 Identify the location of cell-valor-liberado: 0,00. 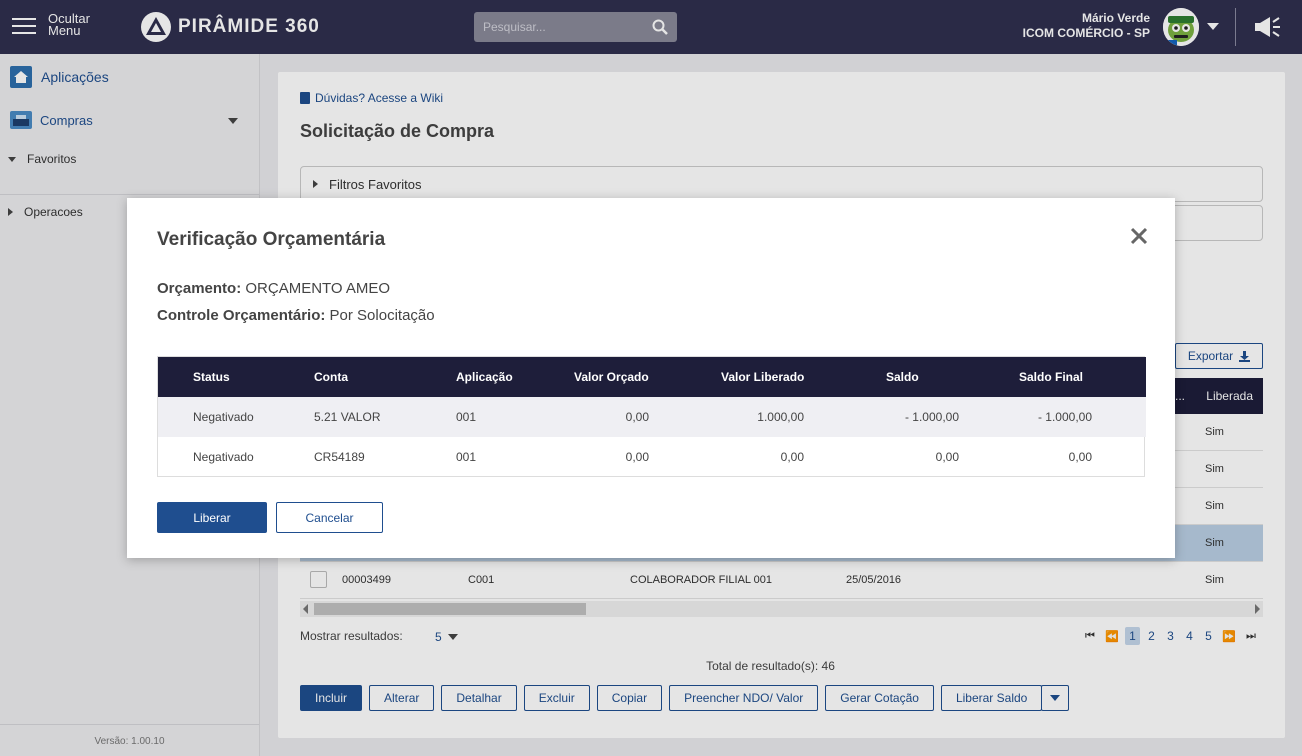
(792, 457).